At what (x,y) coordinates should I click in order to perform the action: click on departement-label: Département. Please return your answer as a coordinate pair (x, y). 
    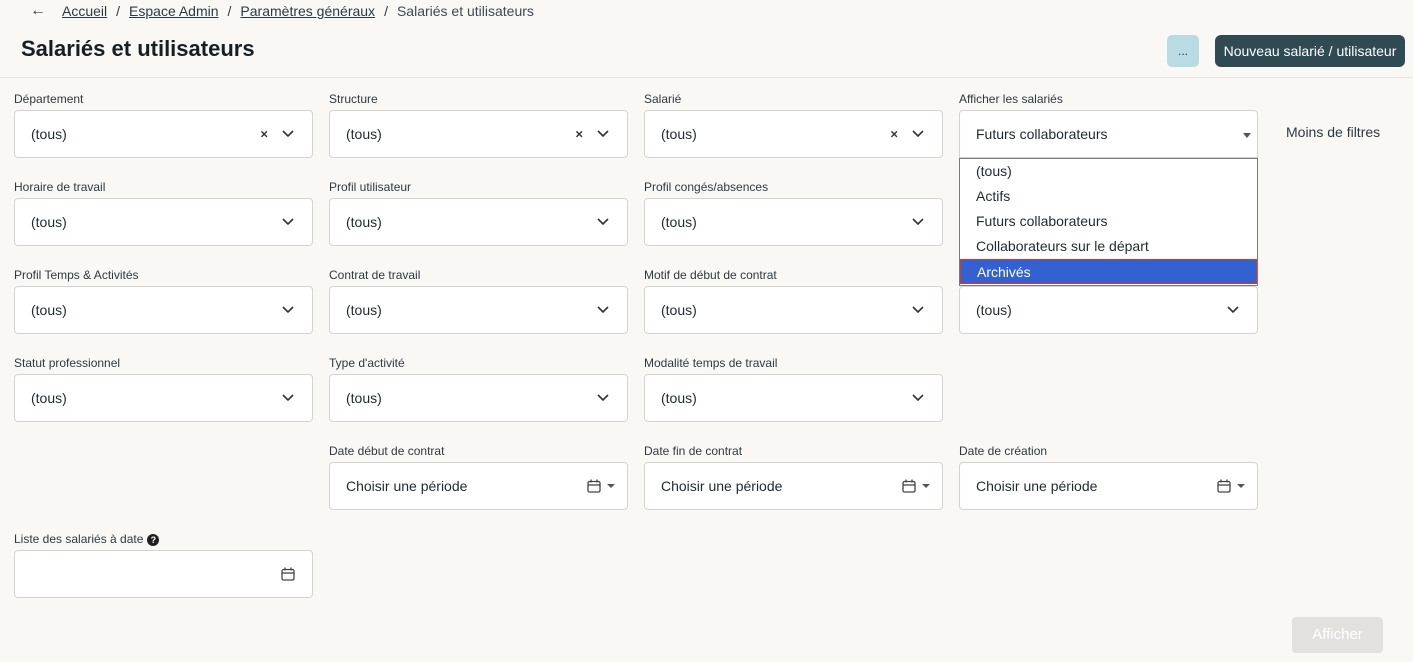
    Looking at the image, I should click on (49, 99).